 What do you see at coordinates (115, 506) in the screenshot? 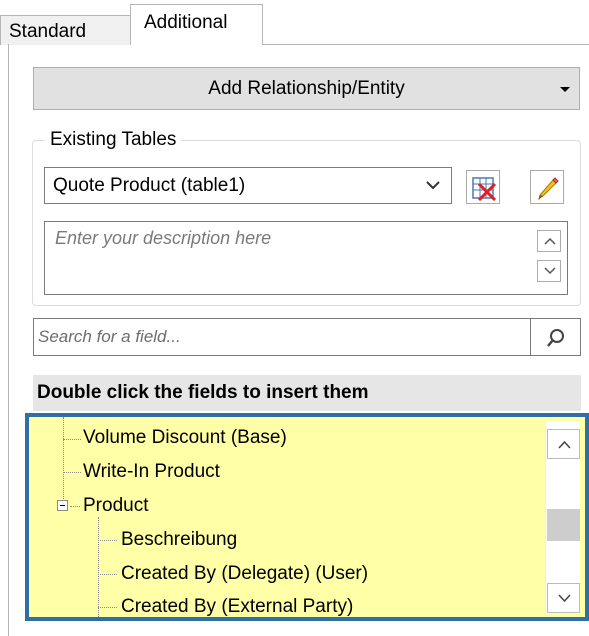
I see `tree-item: Product` at bounding box center [115, 506].